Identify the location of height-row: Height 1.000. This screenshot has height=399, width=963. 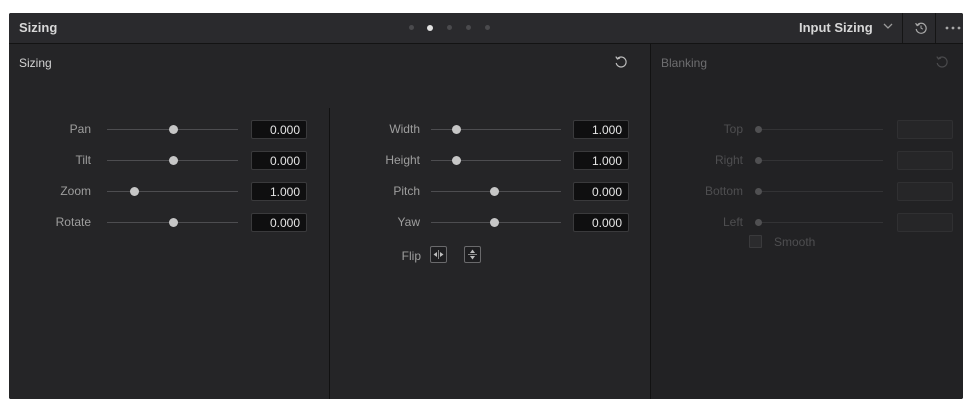
(329, 161).